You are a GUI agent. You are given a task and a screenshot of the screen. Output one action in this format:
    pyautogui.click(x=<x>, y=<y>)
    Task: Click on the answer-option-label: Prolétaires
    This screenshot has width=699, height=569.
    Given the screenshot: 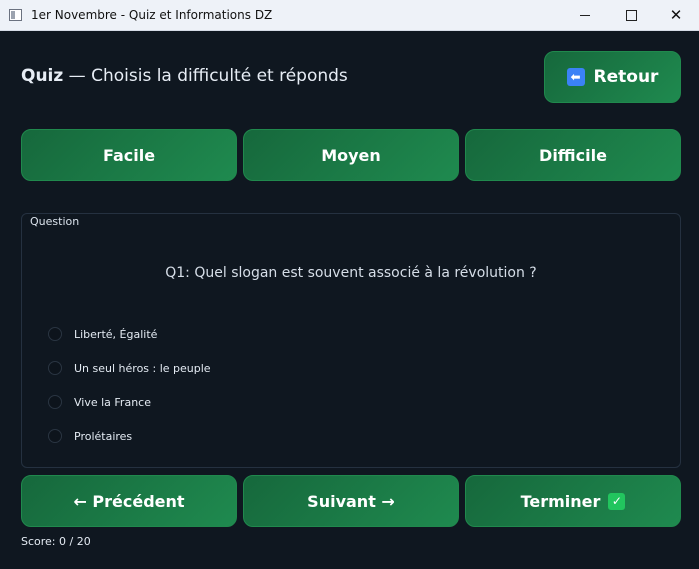 What is the action you would take?
    pyautogui.click(x=103, y=436)
    